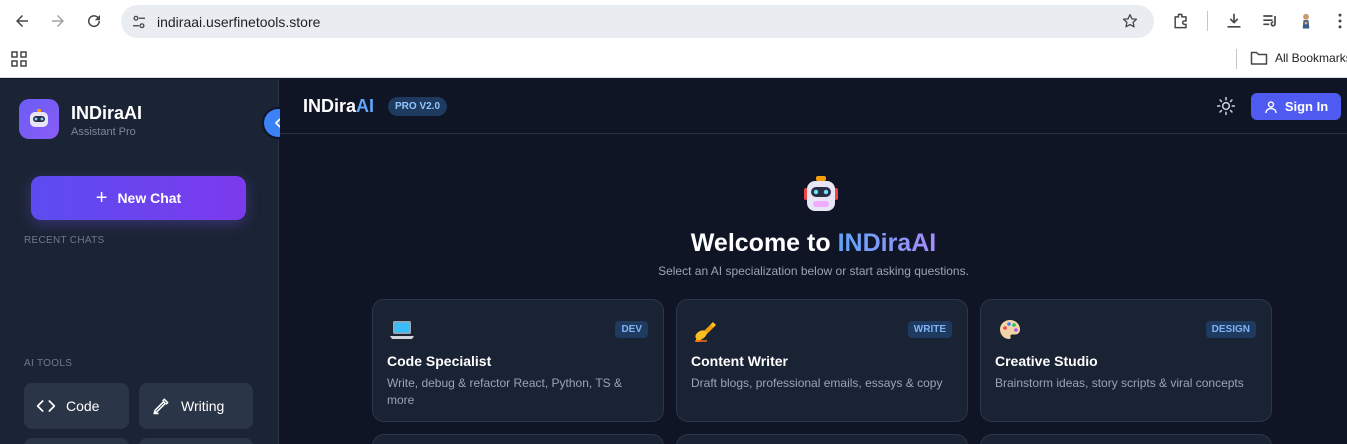 The height and width of the screenshot is (444, 1347). What do you see at coordinates (149, 198) in the screenshot?
I see `new-chat-label: New Chat` at bounding box center [149, 198].